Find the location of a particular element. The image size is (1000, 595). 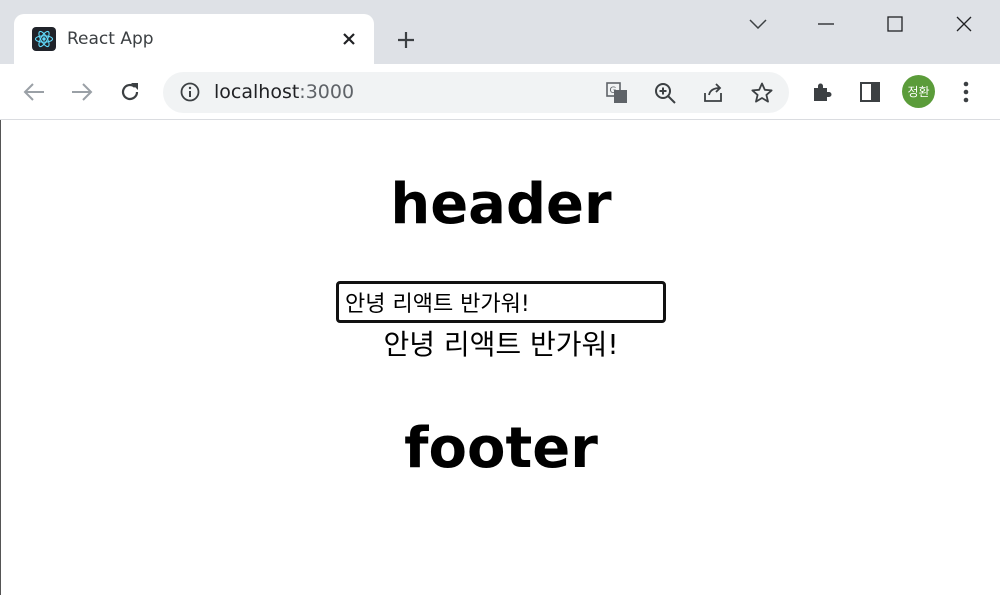

tab-title: React App is located at coordinates (110, 39).